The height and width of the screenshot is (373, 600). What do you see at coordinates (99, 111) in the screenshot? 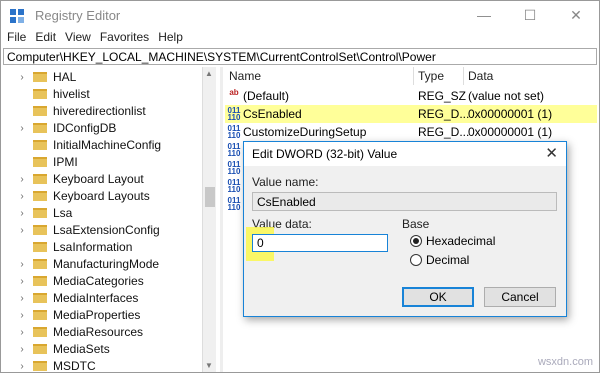
I see `tree-item-label: hiveredirectionlist` at bounding box center [99, 111].